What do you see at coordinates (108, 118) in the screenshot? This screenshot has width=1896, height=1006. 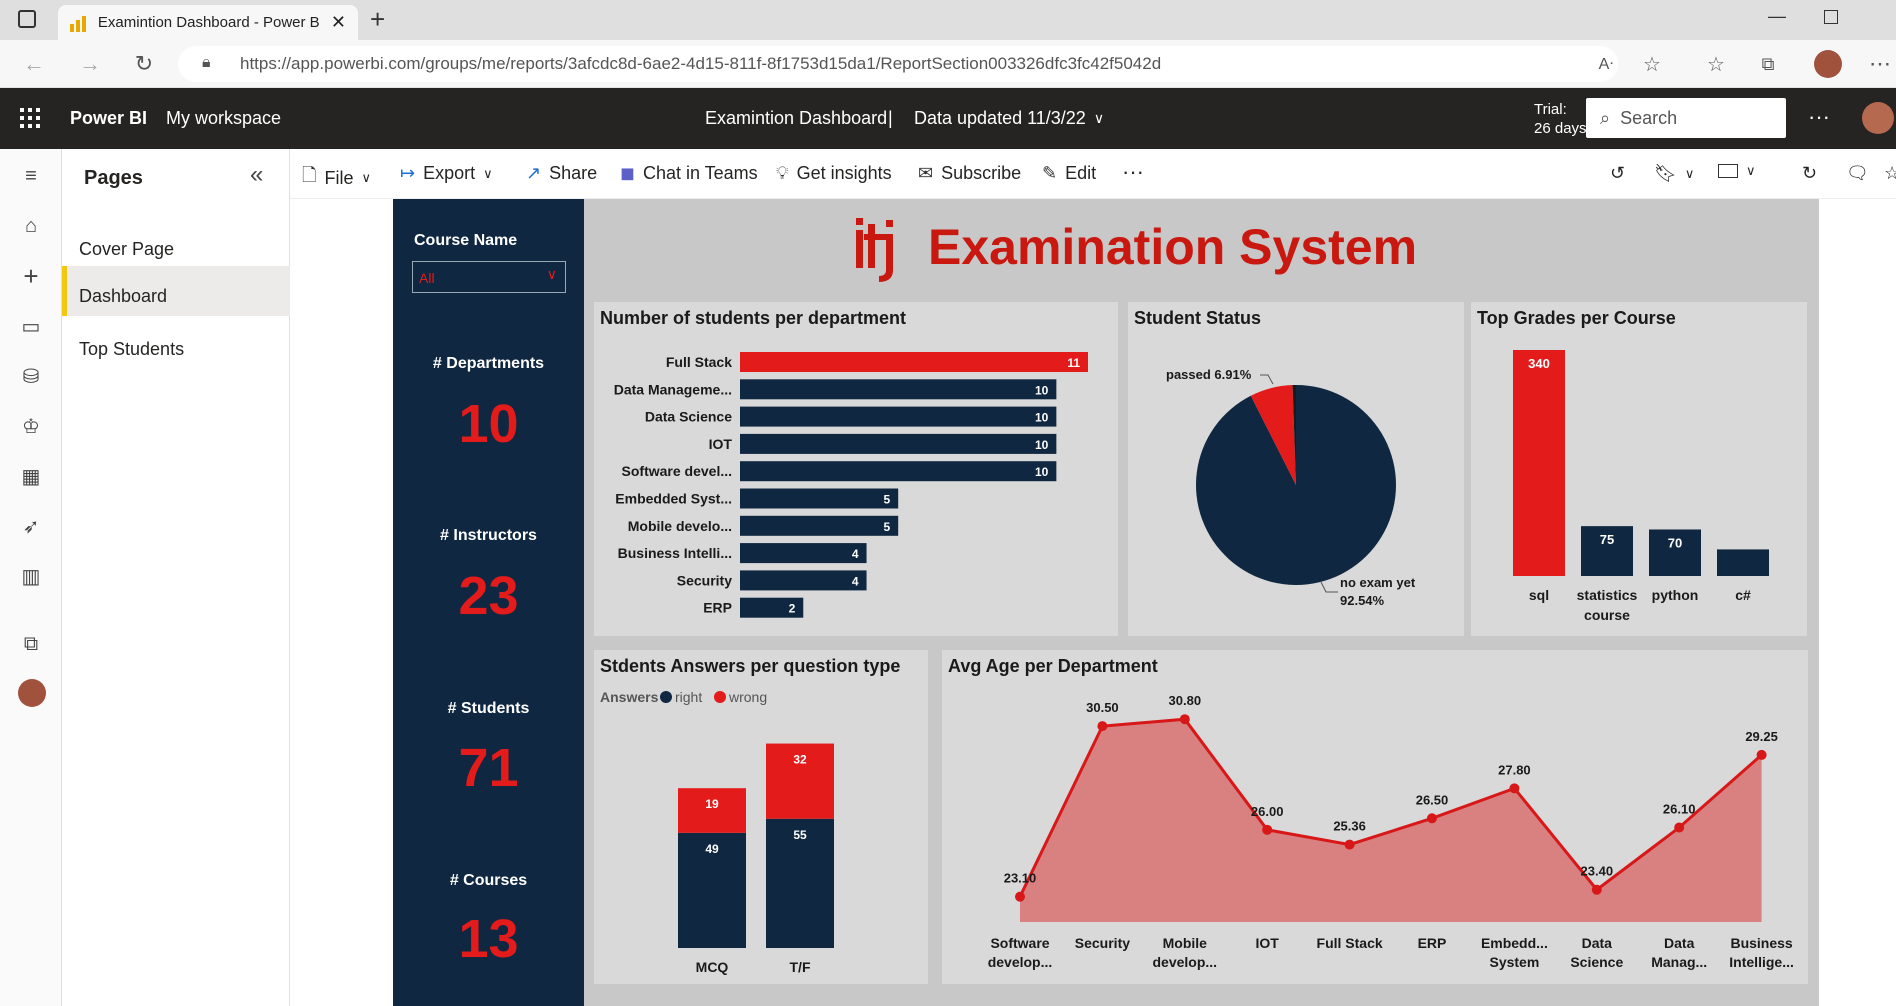 I see `brand-name: Power BI` at bounding box center [108, 118].